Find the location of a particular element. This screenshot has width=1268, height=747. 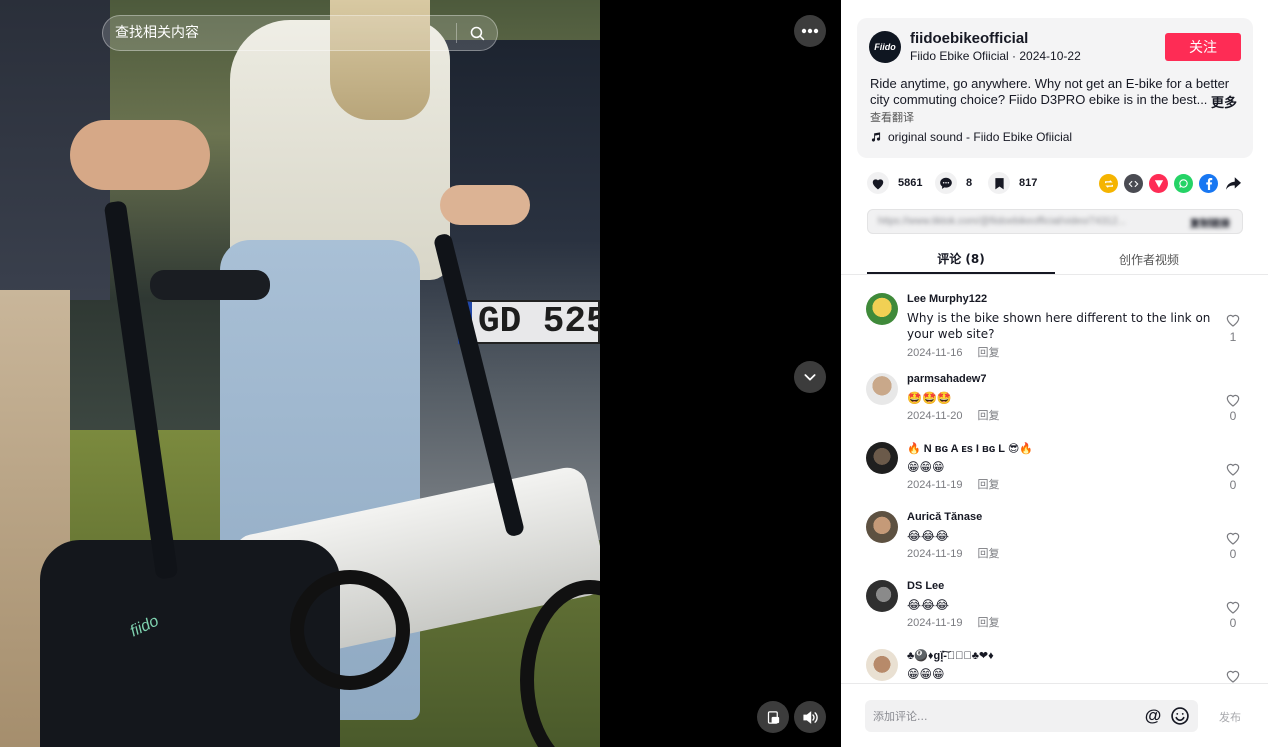

whatsapp-button is located at coordinates (1183, 183).